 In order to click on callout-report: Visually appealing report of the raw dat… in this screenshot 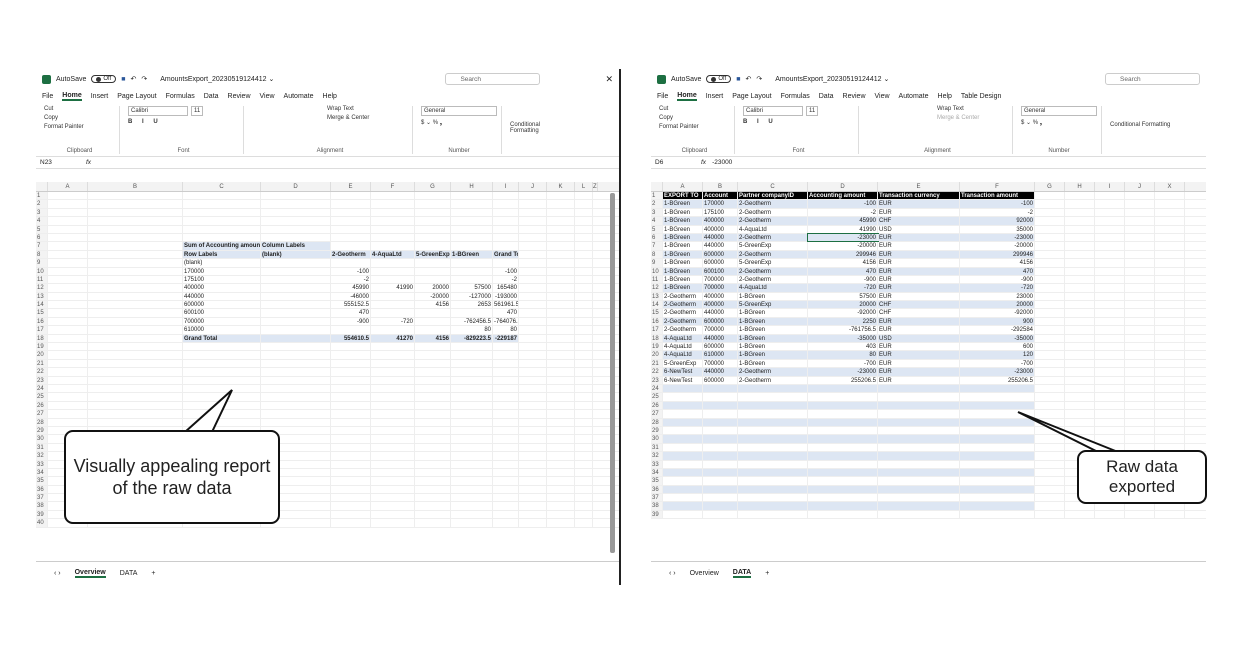, I will do `click(172, 477)`.